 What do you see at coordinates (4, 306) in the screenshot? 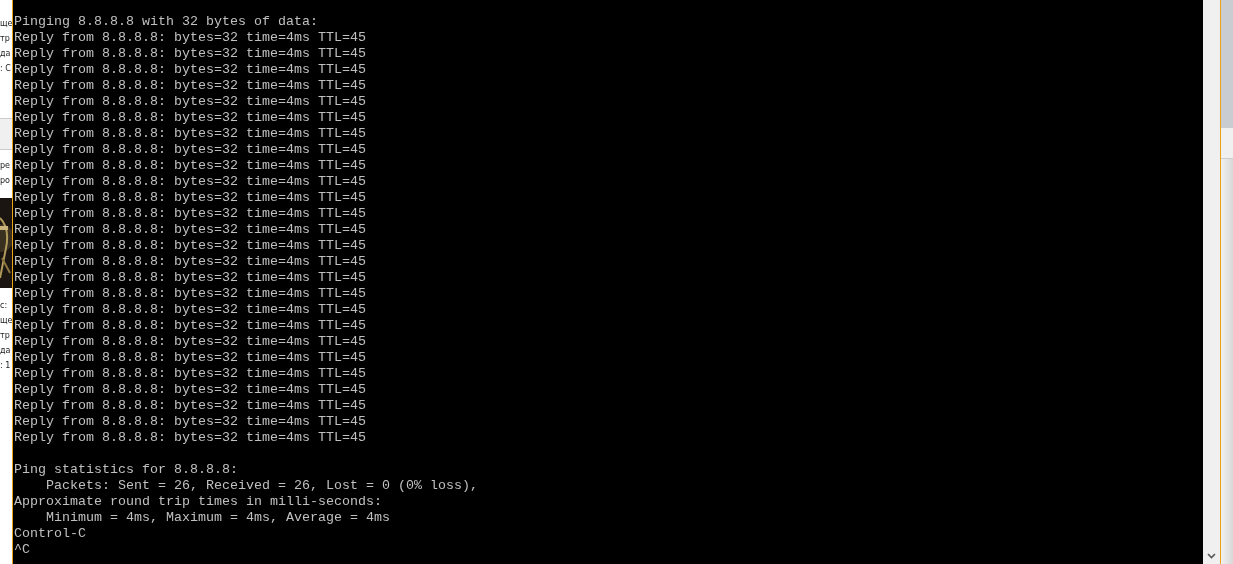
I see `text-fragment: с:` at bounding box center [4, 306].